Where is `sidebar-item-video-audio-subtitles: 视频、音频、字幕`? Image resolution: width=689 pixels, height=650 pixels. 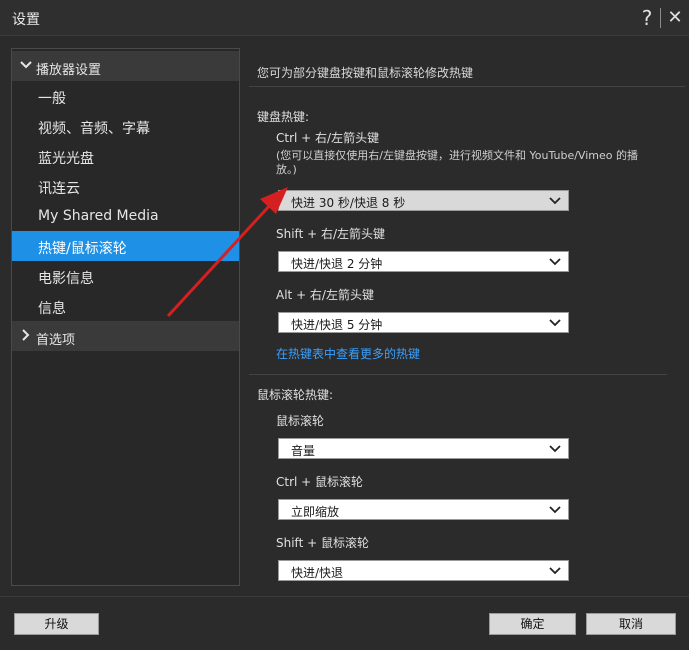
sidebar-item-video-audio-subtitles: 视频、音频、字幕 is located at coordinates (125, 126).